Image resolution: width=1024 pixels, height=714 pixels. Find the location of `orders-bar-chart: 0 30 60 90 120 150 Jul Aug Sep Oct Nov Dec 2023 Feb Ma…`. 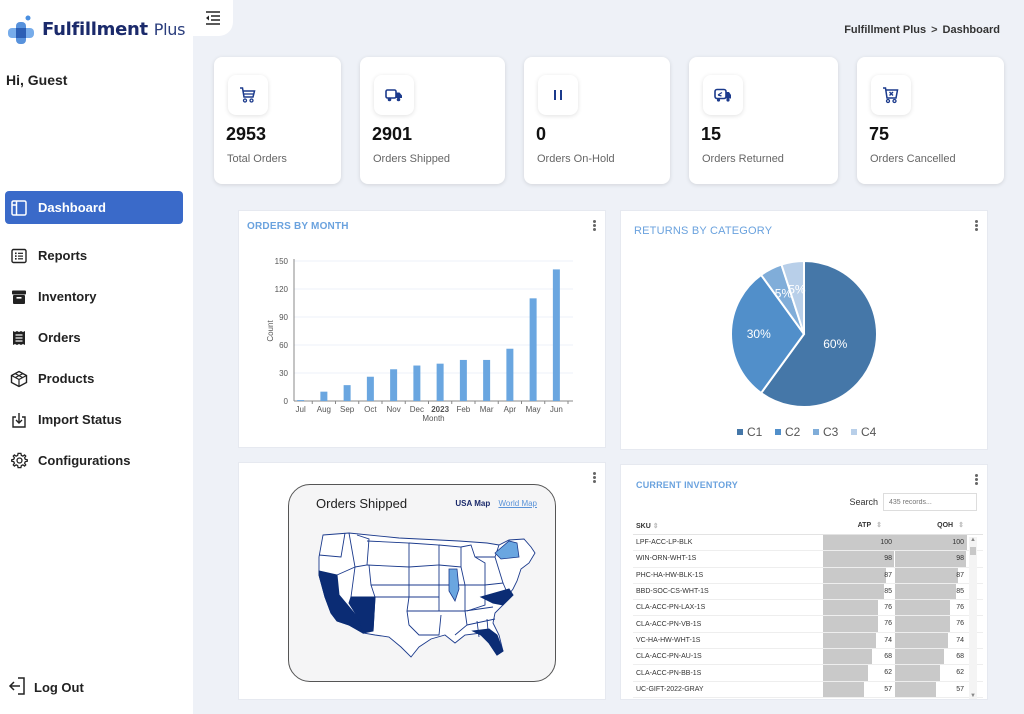

orders-bar-chart: 0 30 60 90 120 150 Jul Aug Sep Oct Nov Dec 2023 Feb Ma… is located at coordinates (419, 340).